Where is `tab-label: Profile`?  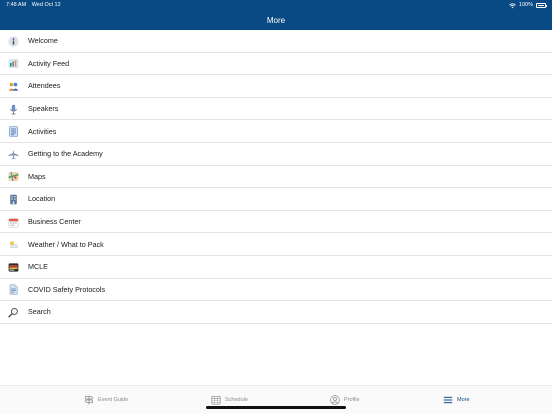
tab-label: Profile is located at coordinates (352, 400).